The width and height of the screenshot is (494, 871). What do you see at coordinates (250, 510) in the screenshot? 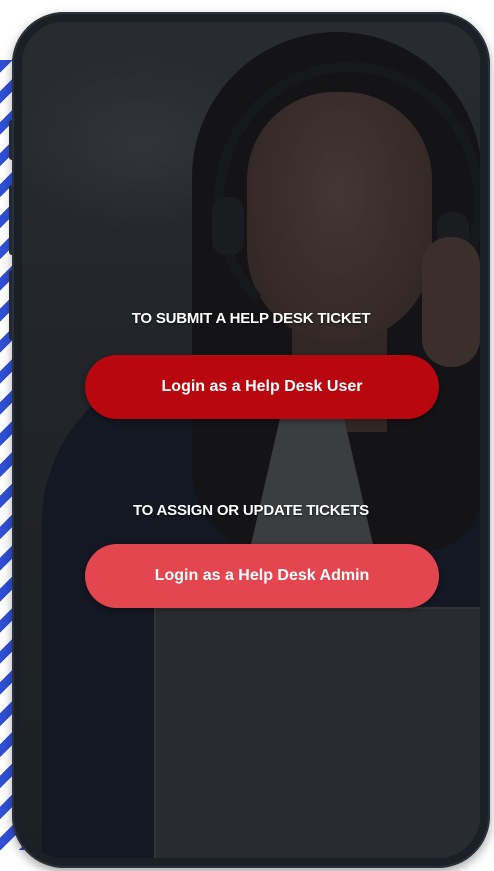
I see `assign-tickets-prompt: TO ASSIGN OR UPDATE TICKETS` at bounding box center [250, 510].